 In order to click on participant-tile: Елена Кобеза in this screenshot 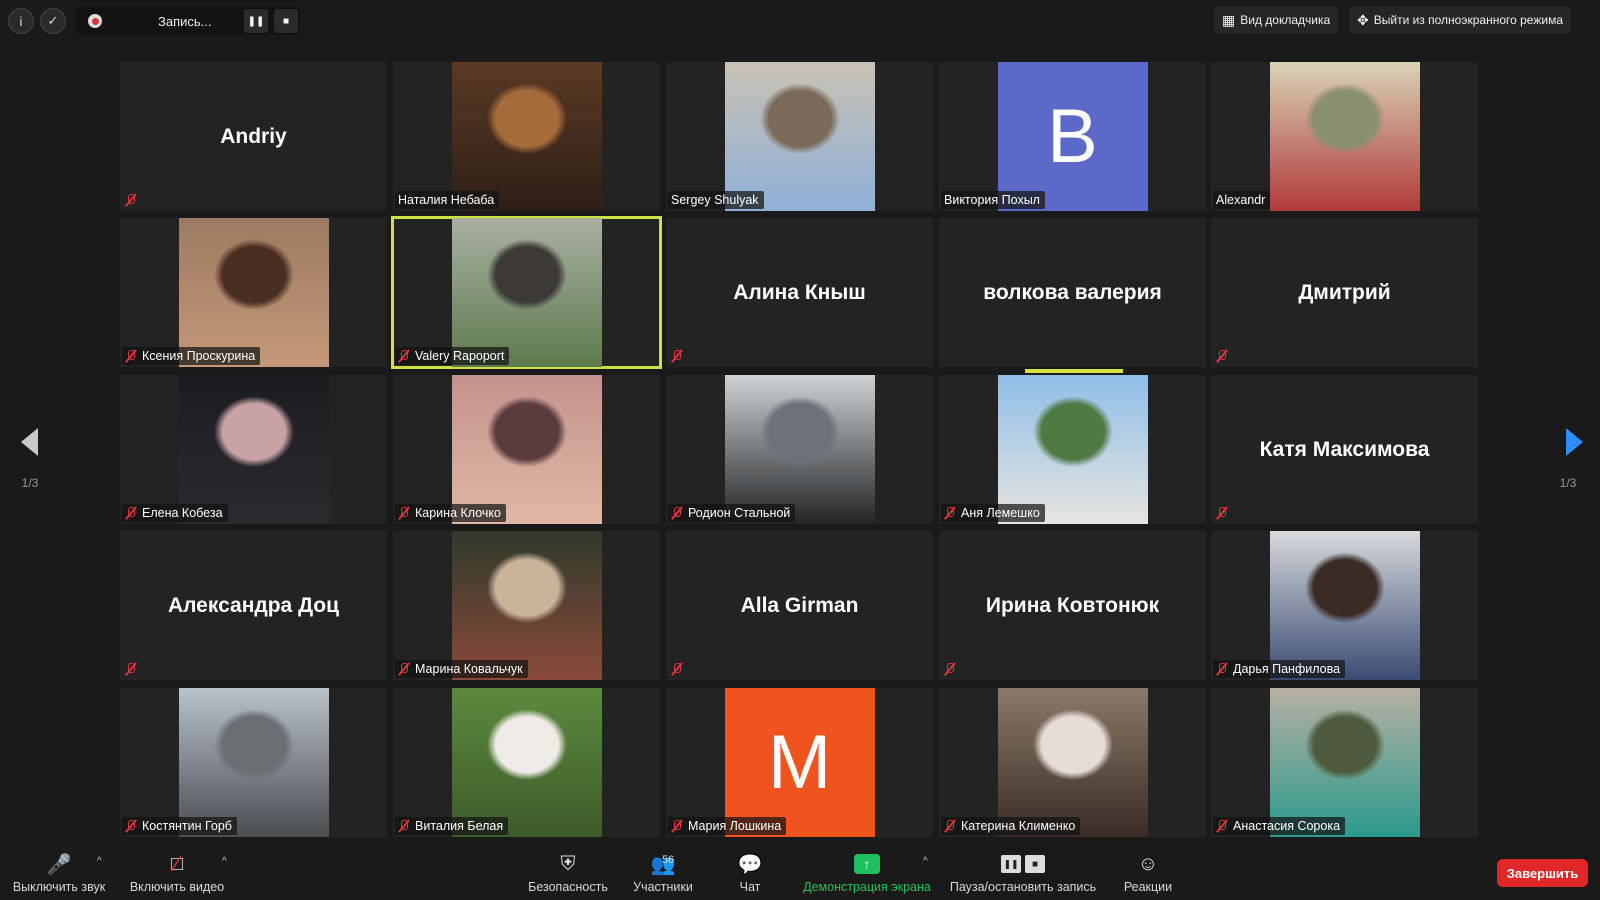, I will do `click(253, 449)`.